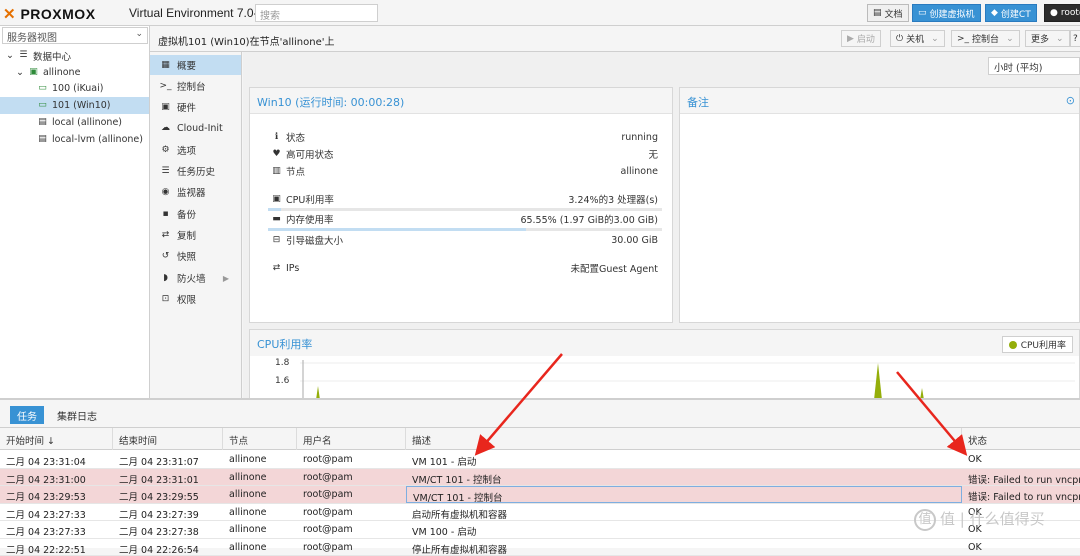 The height and width of the screenshot is (556, 1080). What do you see at coordinates (316, 13) in the screenshot?
I see `search-input: 搜索` at bounding box center [316, 13].